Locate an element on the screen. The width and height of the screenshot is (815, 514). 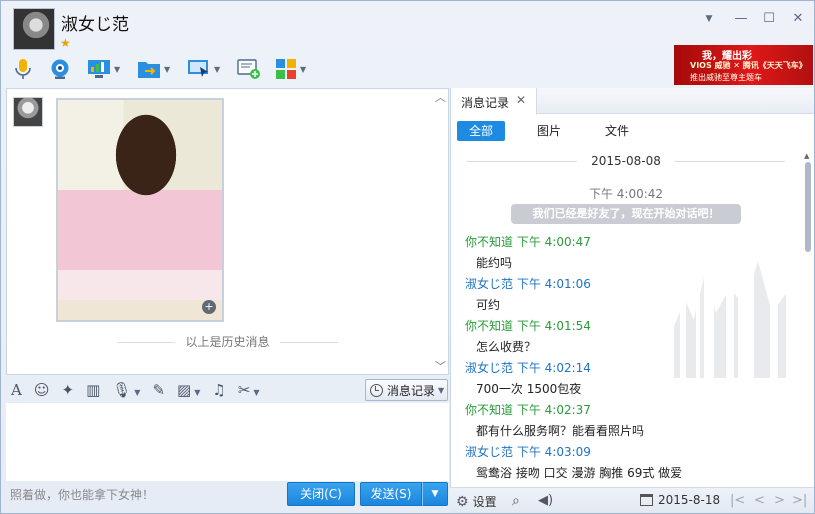
contact-avatar is located at coordinates (34, 29).